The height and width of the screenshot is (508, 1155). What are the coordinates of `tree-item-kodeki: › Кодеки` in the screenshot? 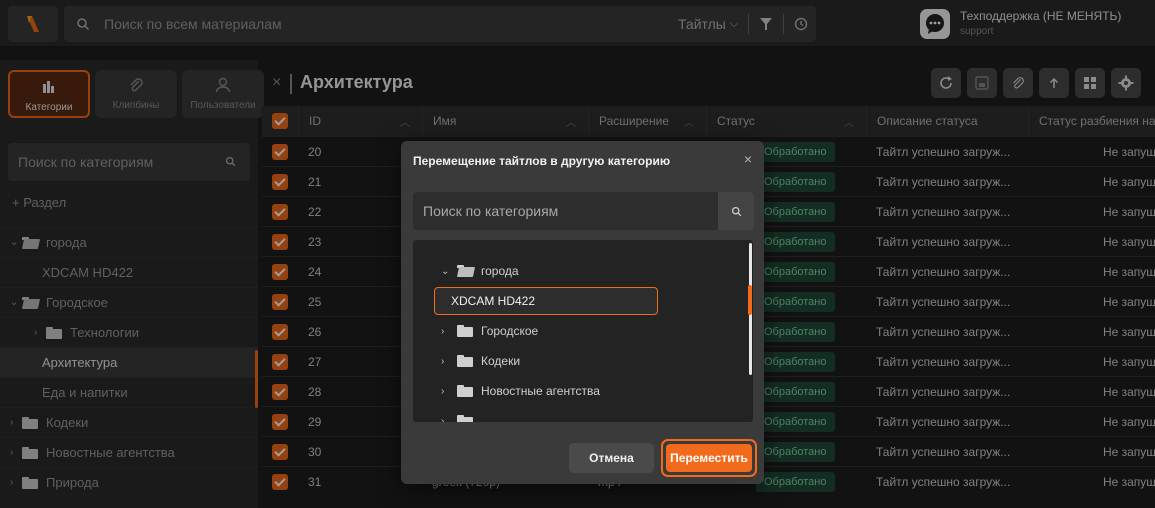 It's located at (583, 361).